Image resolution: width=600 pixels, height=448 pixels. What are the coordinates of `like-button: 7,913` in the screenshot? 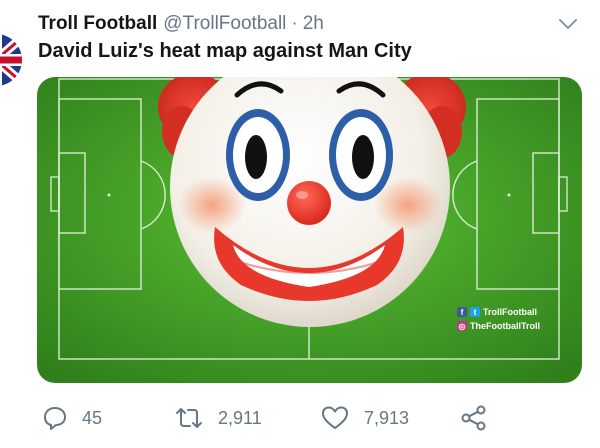 It's located at (364, 418).